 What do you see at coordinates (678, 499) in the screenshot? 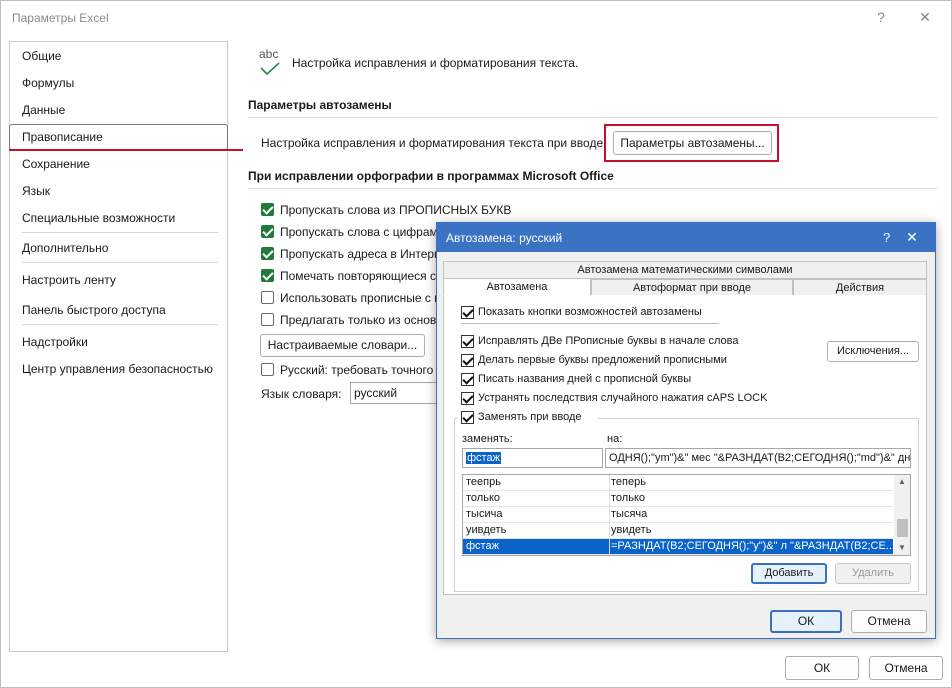
I see `table-row: только только` at bounding box center [678, 499].